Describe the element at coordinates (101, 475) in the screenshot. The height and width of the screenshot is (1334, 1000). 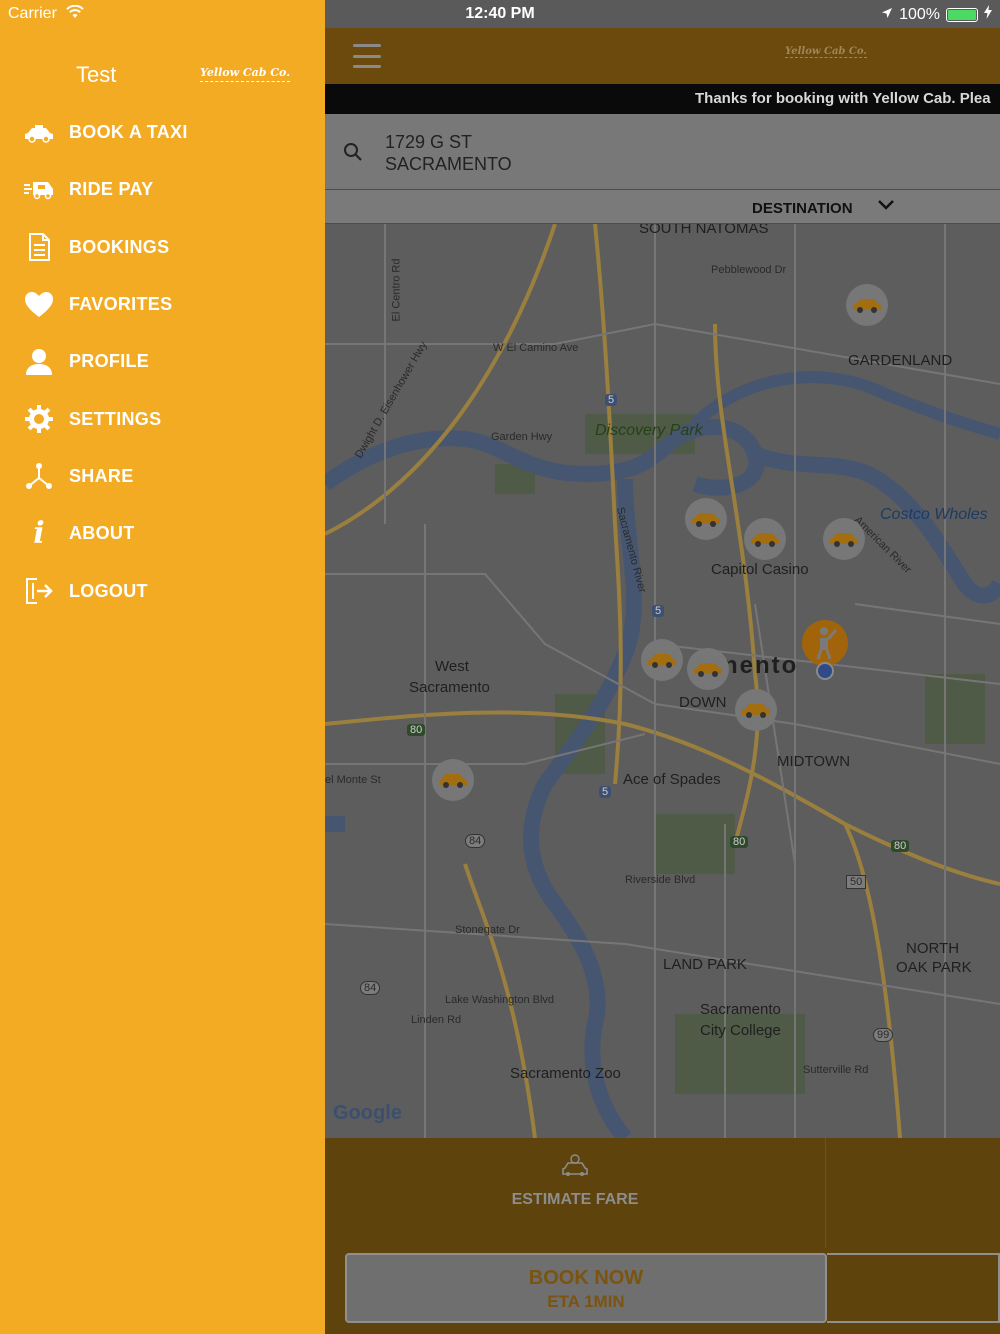
I see `menu-label: SHARE` at that location.